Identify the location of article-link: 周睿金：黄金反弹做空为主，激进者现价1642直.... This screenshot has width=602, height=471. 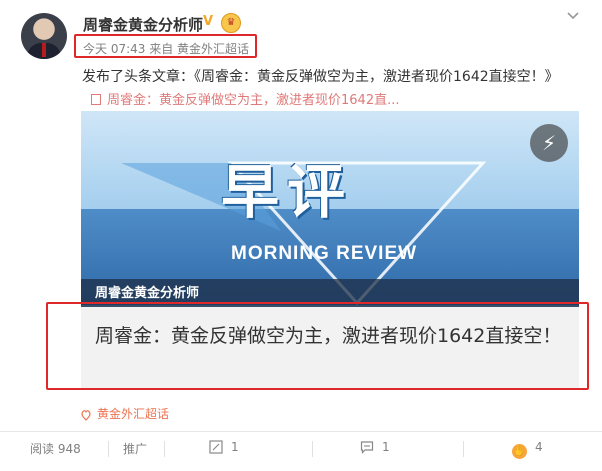
(245, 98).